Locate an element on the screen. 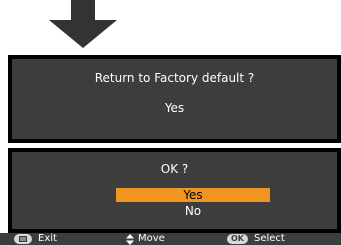  footer-hint-bar: Exit Move OK Select is located at coordinates (170, 239).